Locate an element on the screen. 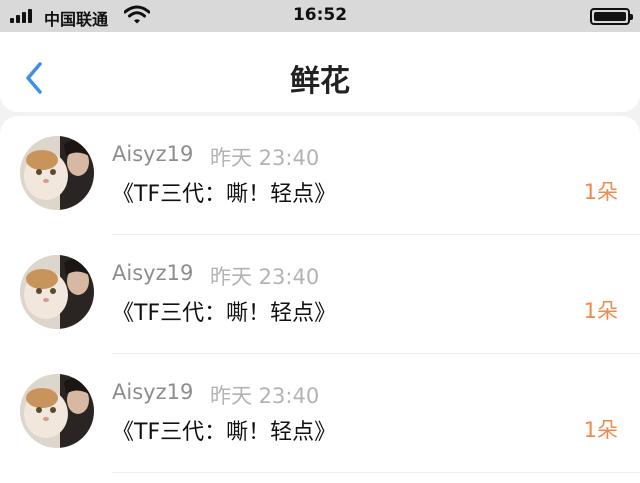 The height and width of the screenshot is (483, 640). page-title: 鲜花 is located at coordinates (320, 81).